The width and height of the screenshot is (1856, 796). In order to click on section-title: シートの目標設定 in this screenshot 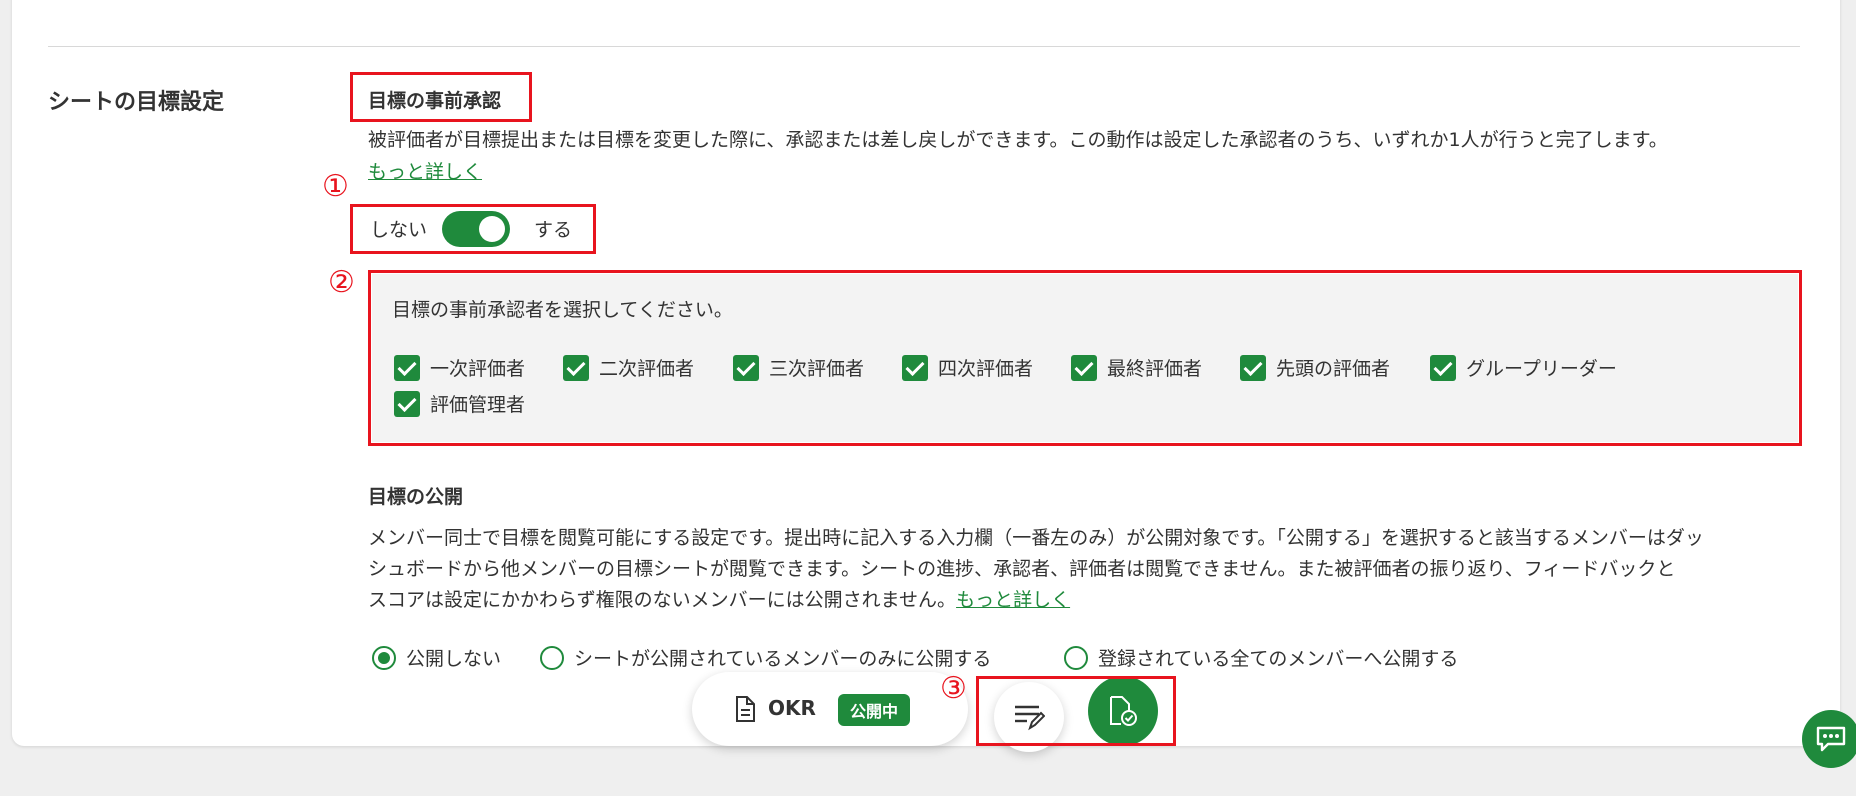, I will do `click(136, 102)`.